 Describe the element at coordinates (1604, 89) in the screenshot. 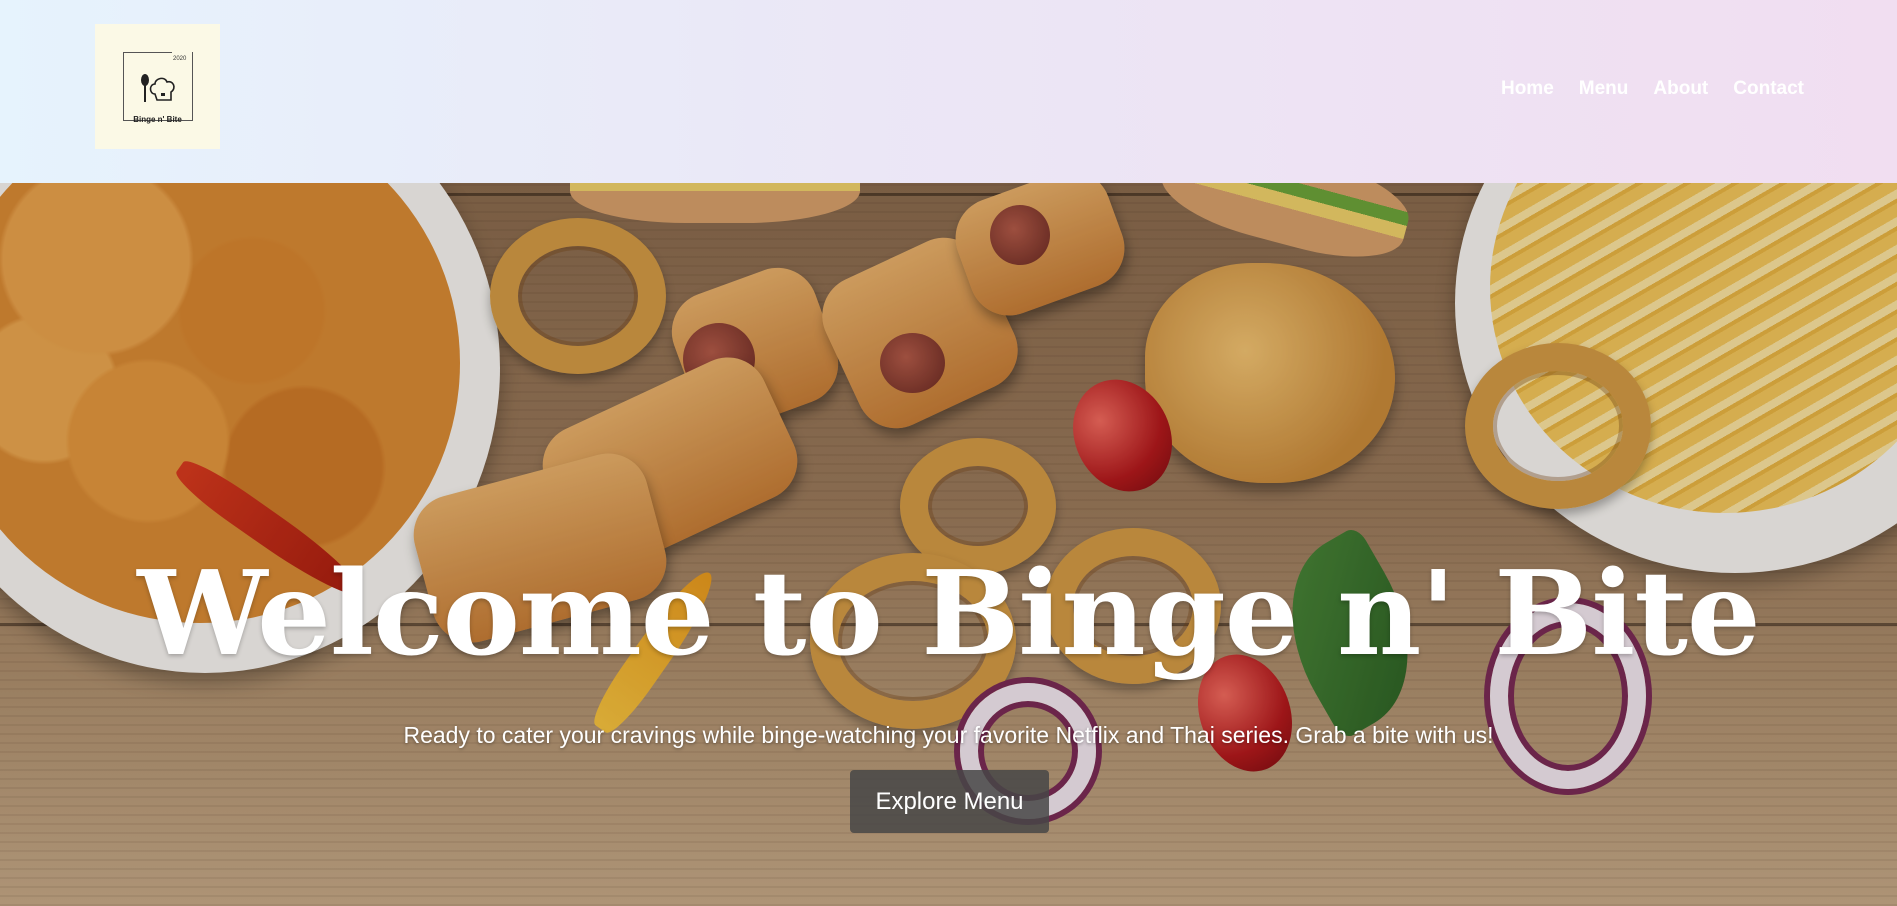

I see `nav-link-menu: Menu` at that location.